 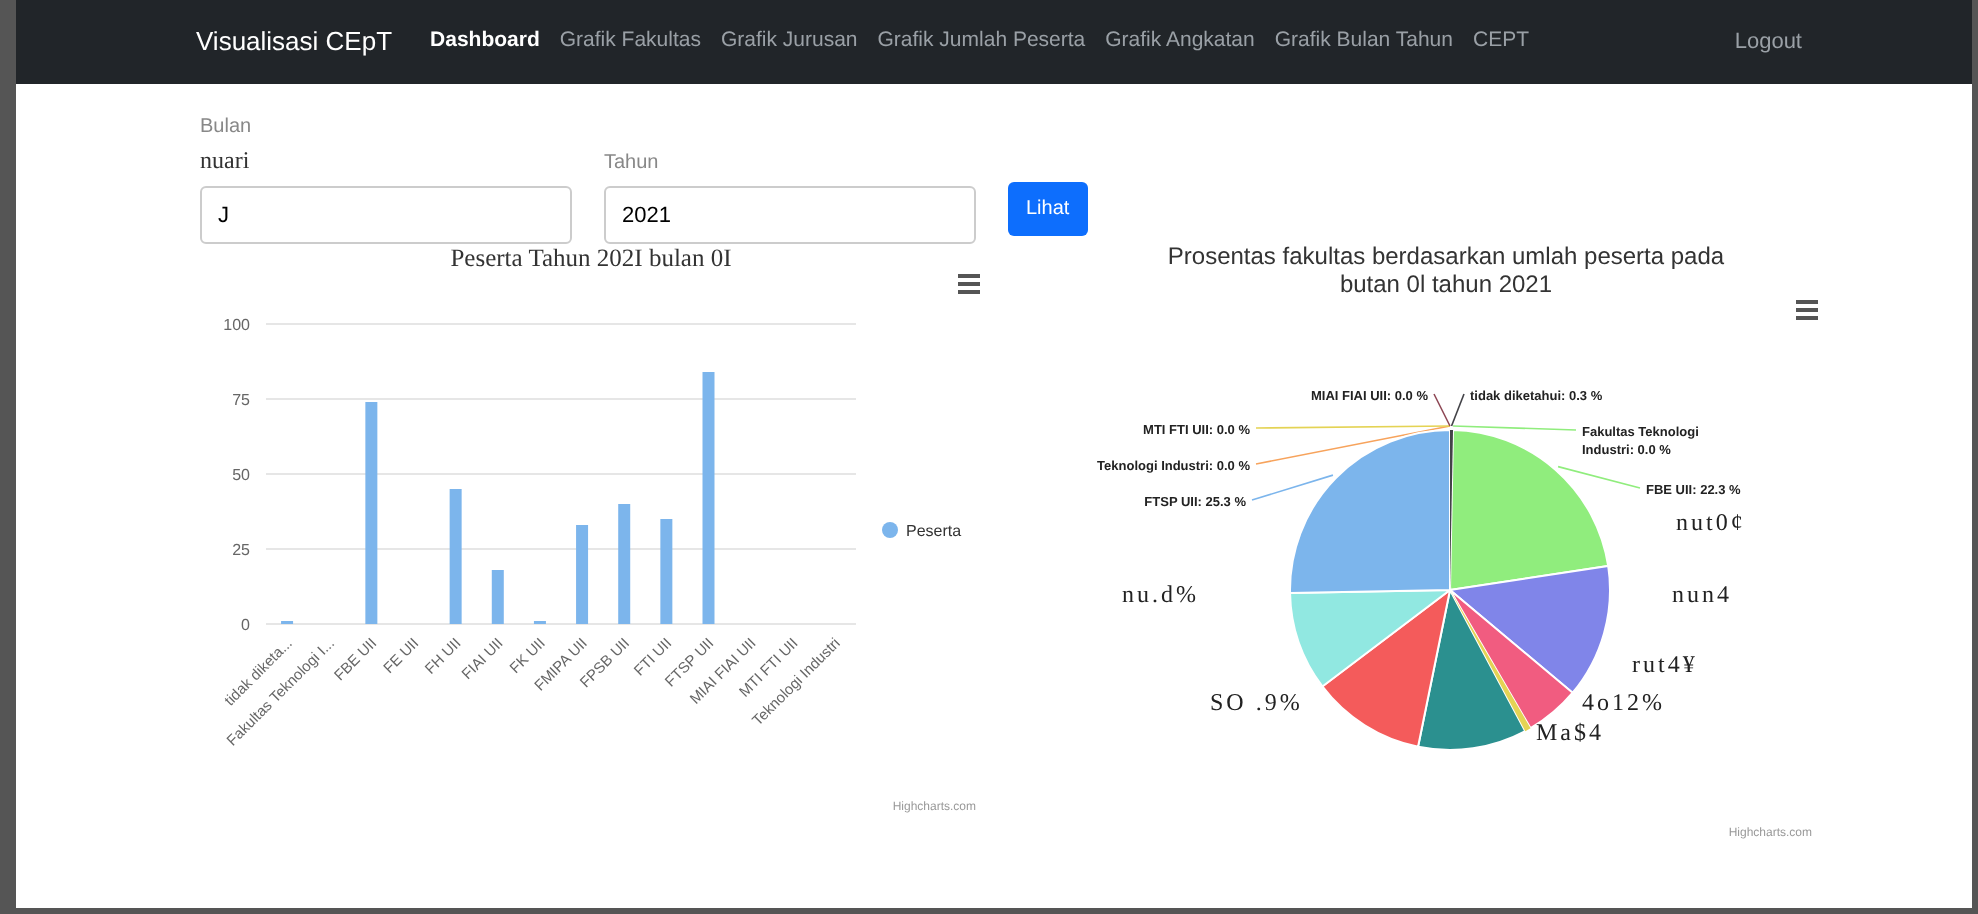 I want to click on form-heading: Bulan, so click(x=227, y=128).